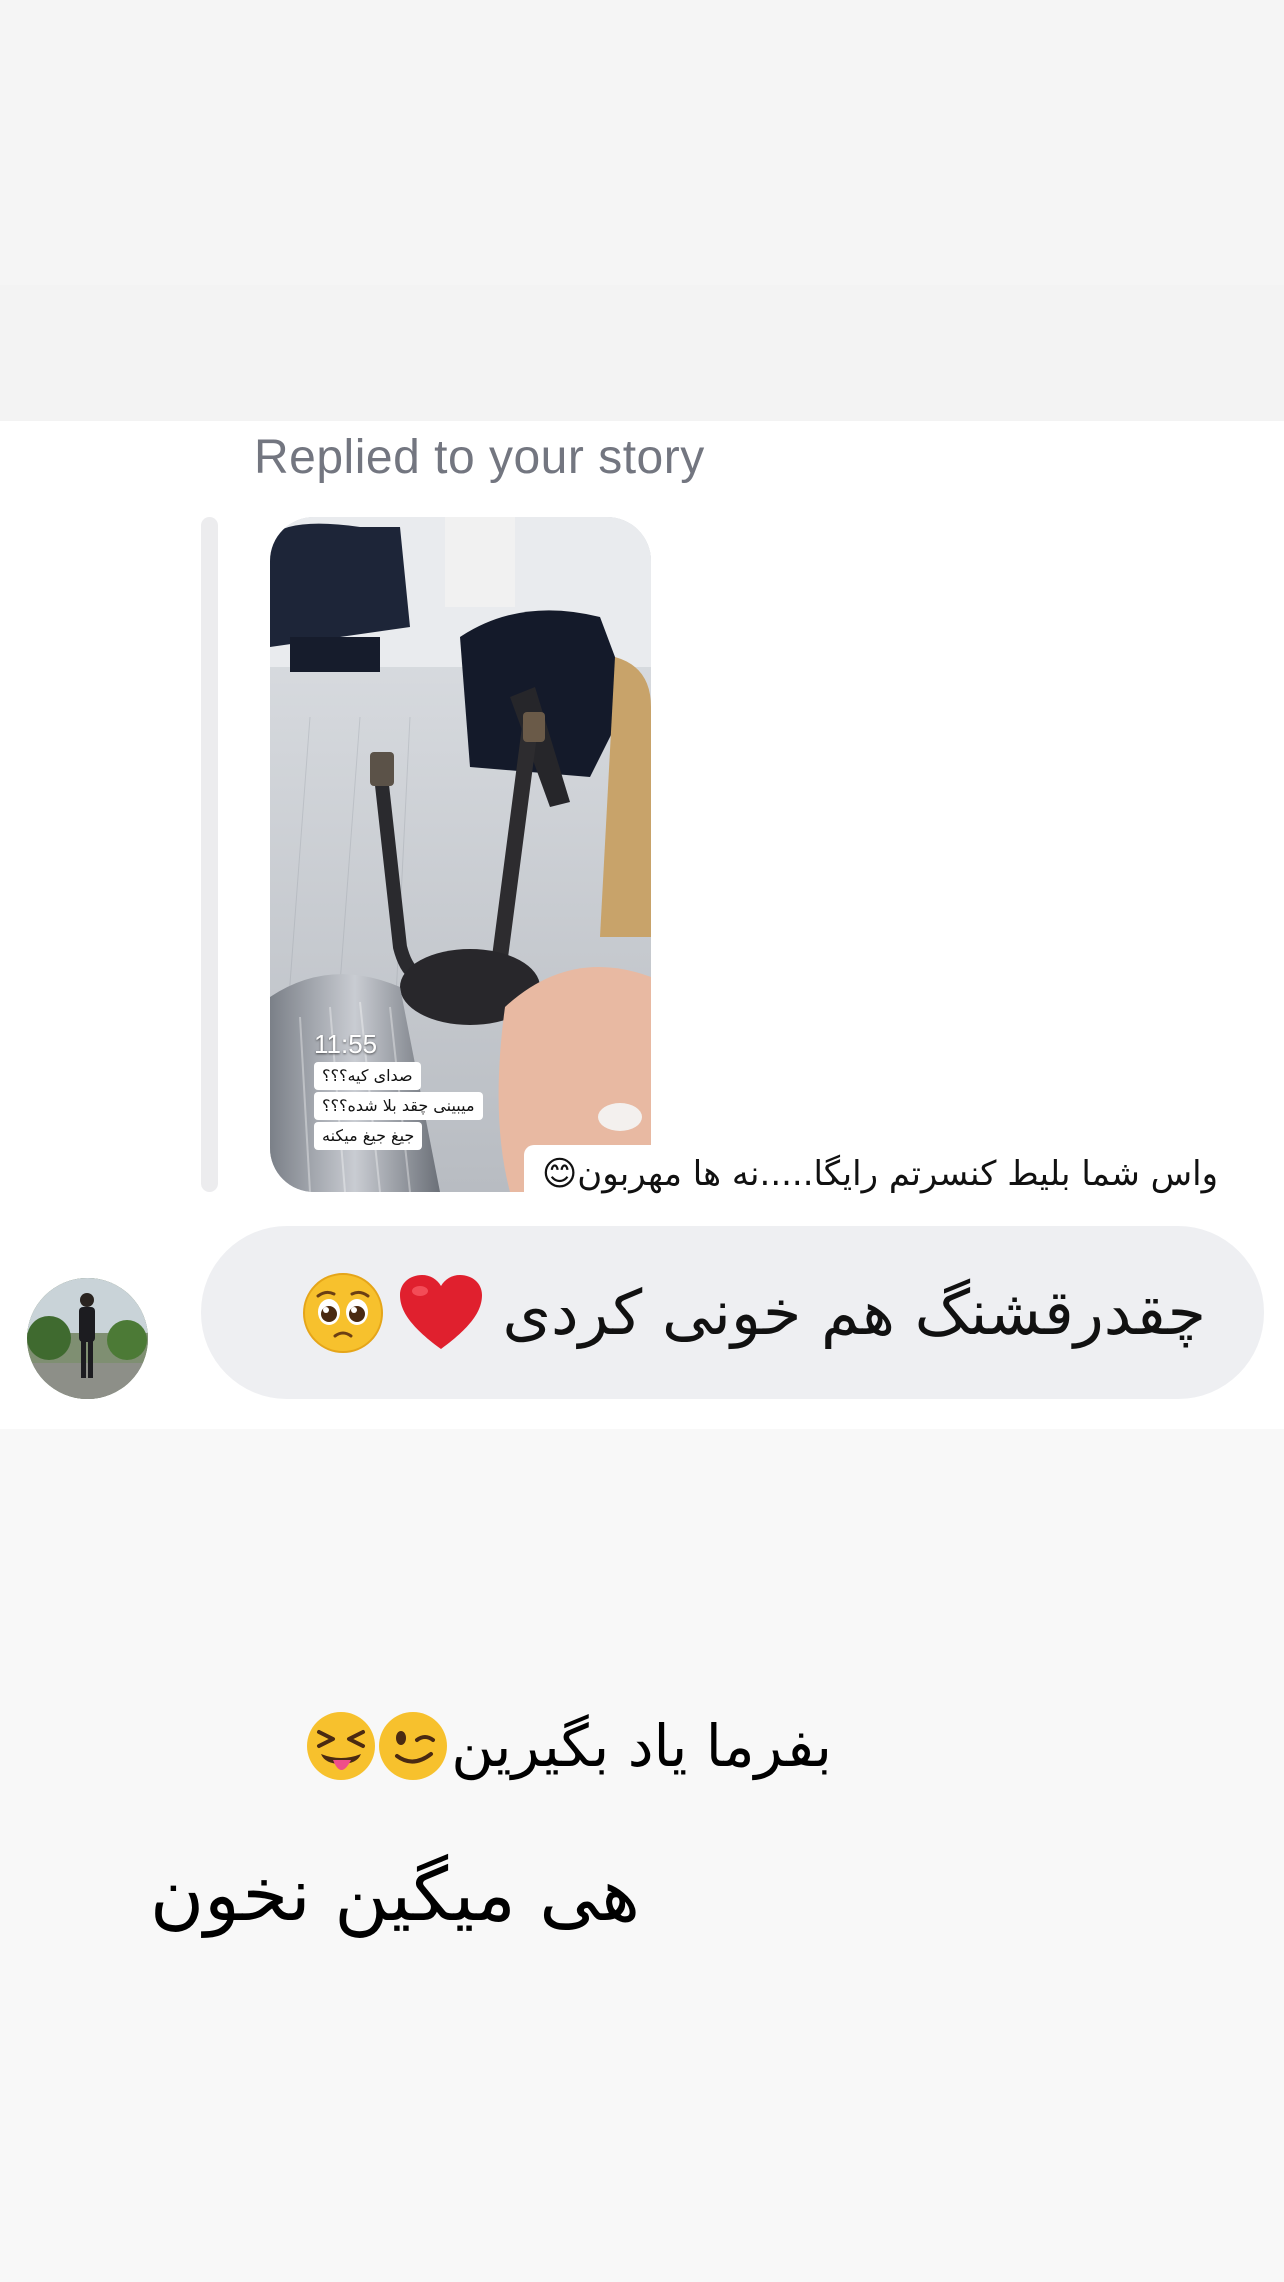 The image size is (1284, 2282). What do you see at coordinates (343, 1313) in the screenshot?
I see `pleading-face-icon` at bounding box center [343, 1313].